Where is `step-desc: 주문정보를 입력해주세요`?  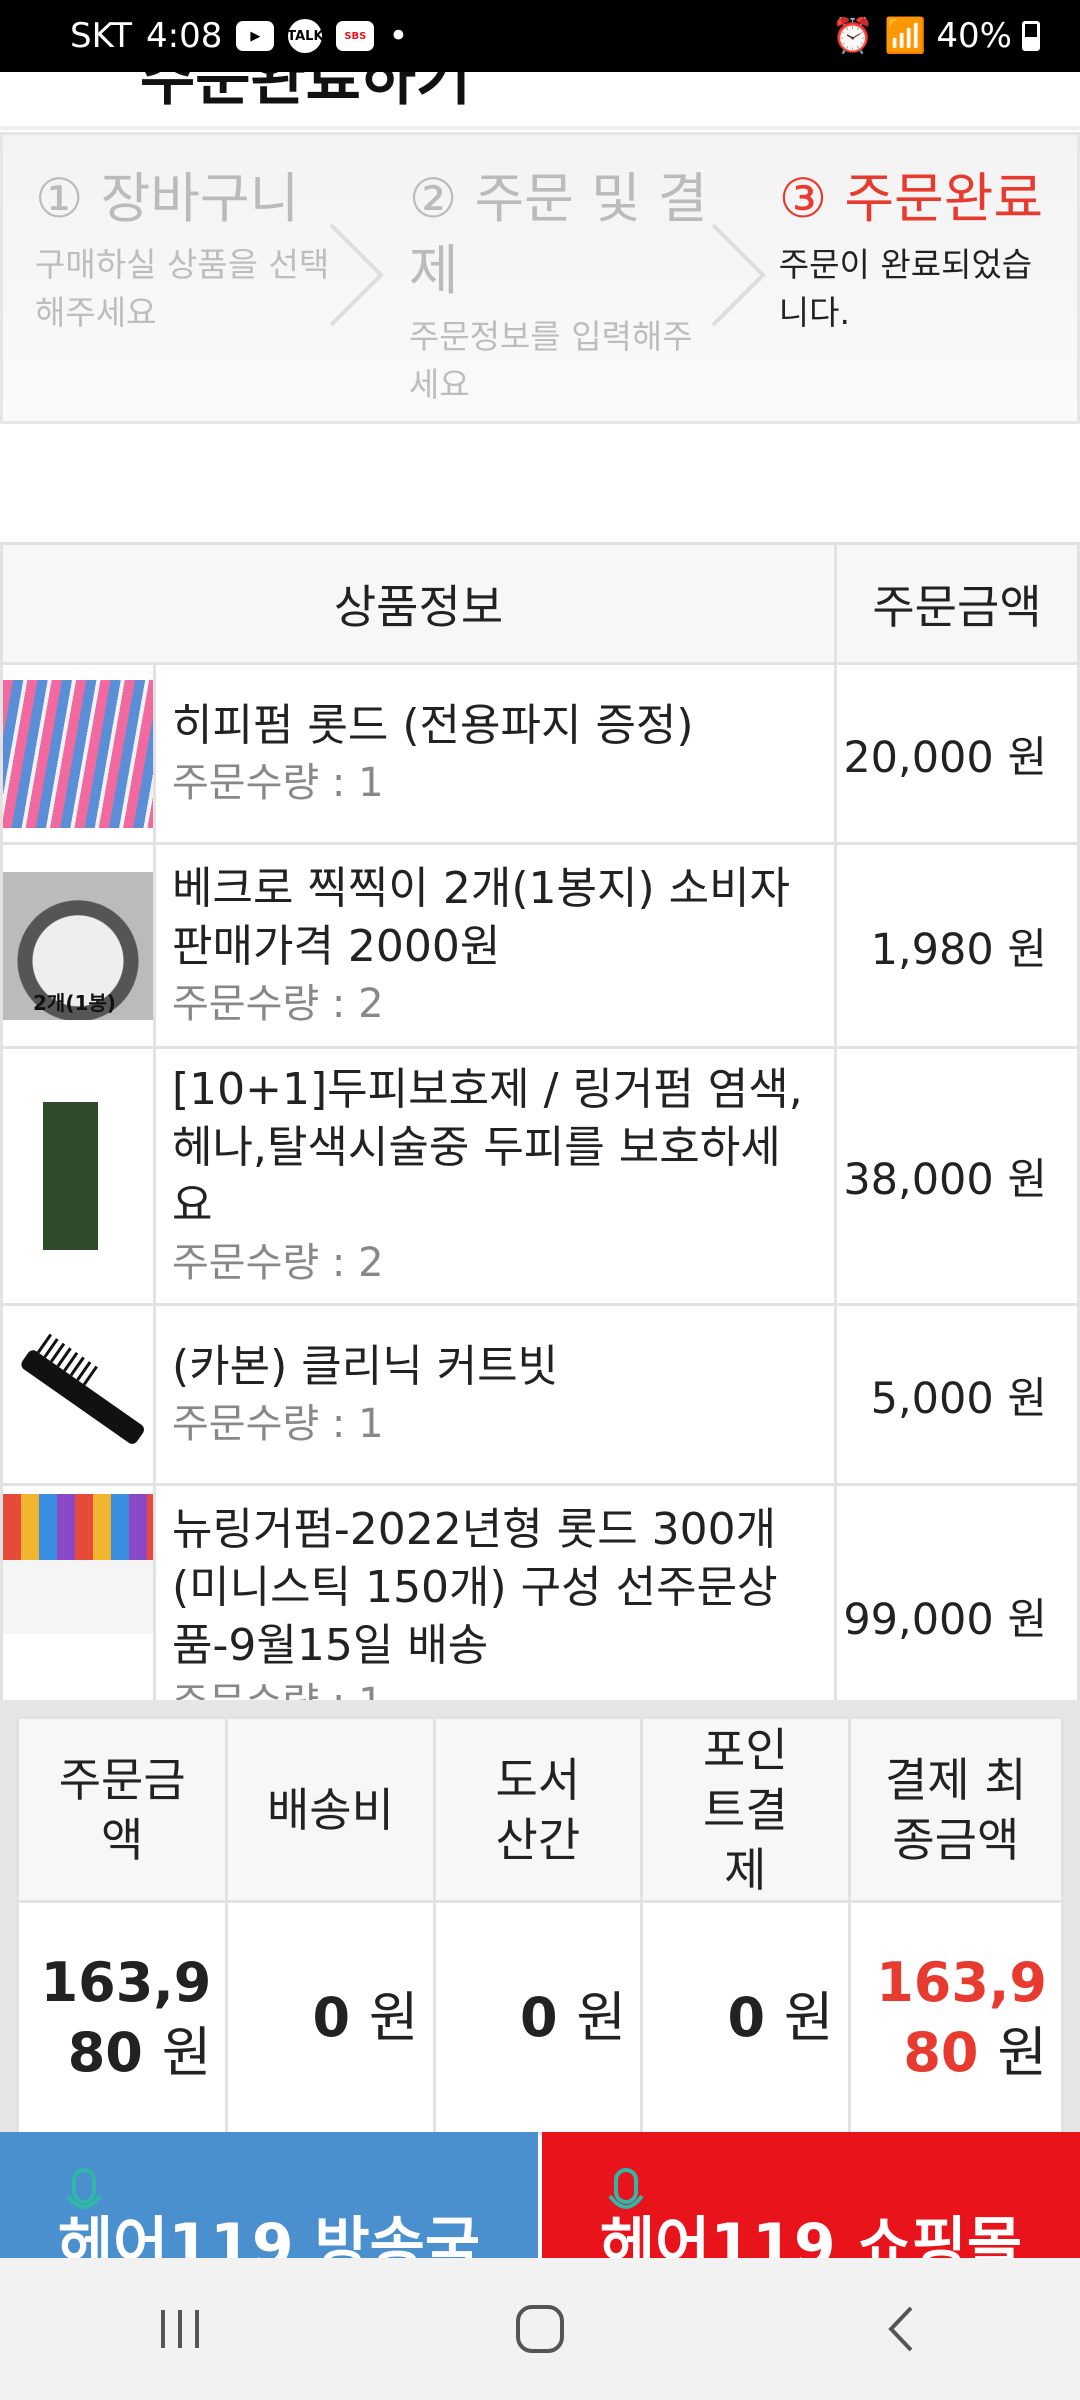 step-desc: 주문정보를 입력해주세요 is located at coordinates (550, 360).